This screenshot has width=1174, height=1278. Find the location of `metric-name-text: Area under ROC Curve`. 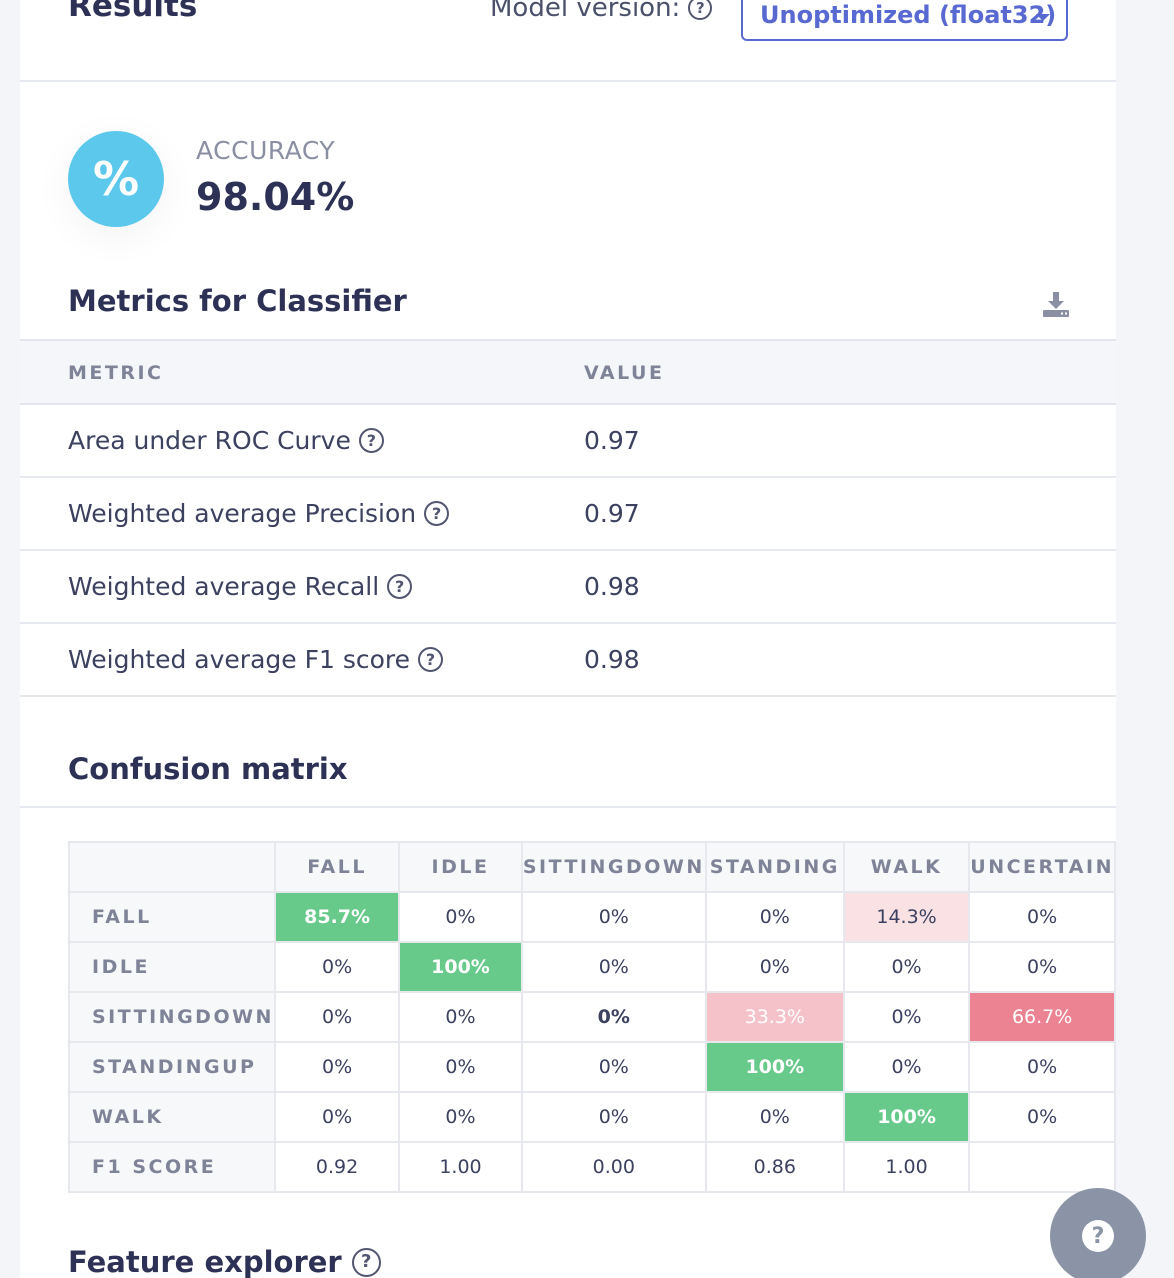

metric-name-text: Area under ROC Curve is located at coordinates (209, 440).